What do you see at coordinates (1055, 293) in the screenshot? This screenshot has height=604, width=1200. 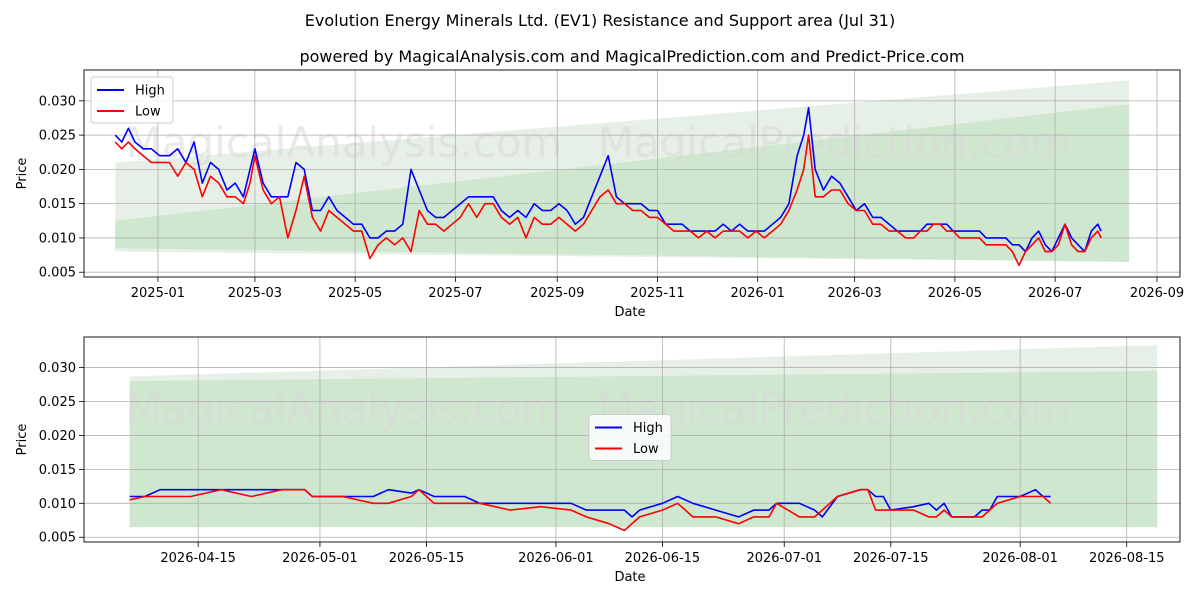 I see `x-tick-label: 2026-07` at bounding box center [1055, 293].